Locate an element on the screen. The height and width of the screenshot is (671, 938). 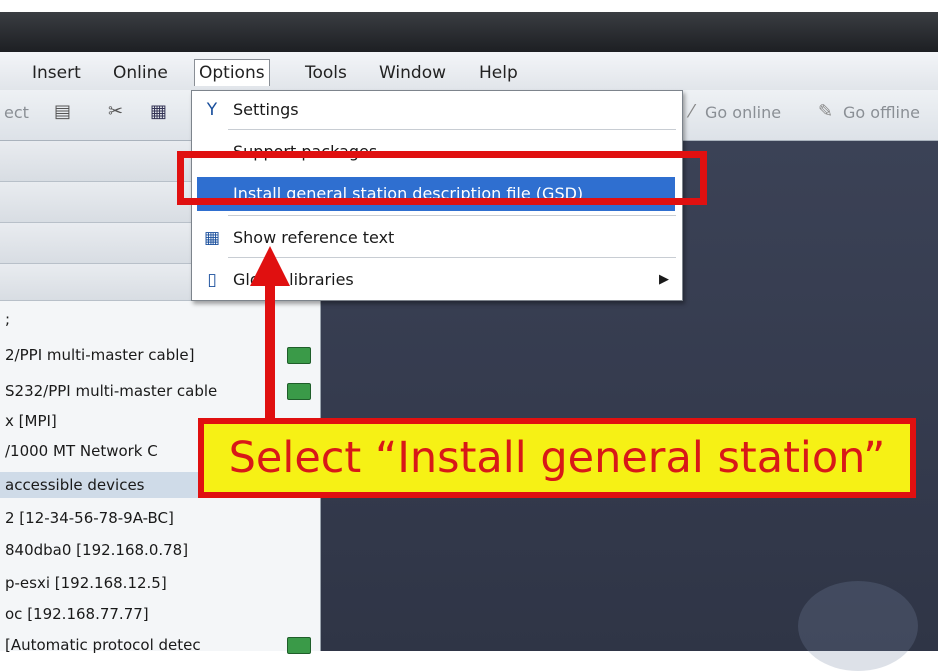
title-bar is located at coordinates (469, 32).